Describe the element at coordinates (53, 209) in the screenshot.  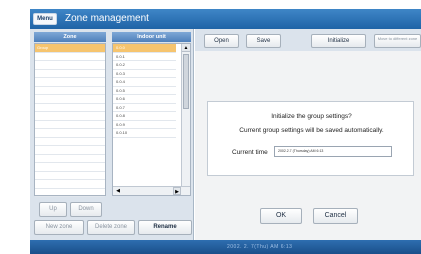
I see `up-button: Up` at that location.